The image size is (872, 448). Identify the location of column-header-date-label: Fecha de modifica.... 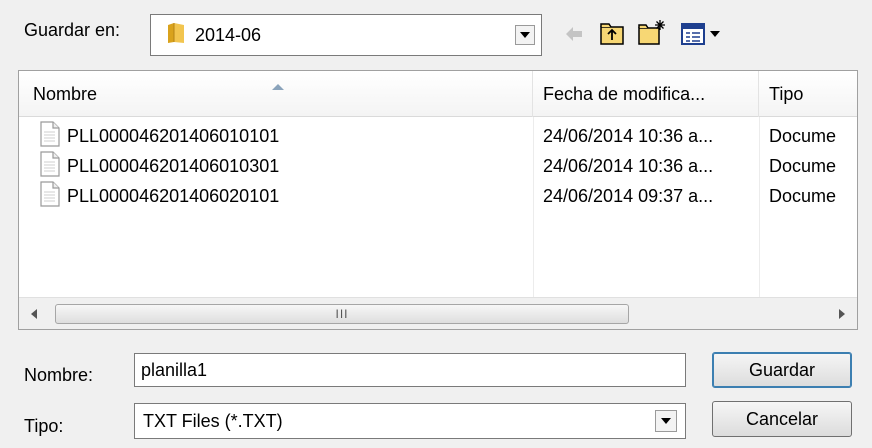
(624, 93).